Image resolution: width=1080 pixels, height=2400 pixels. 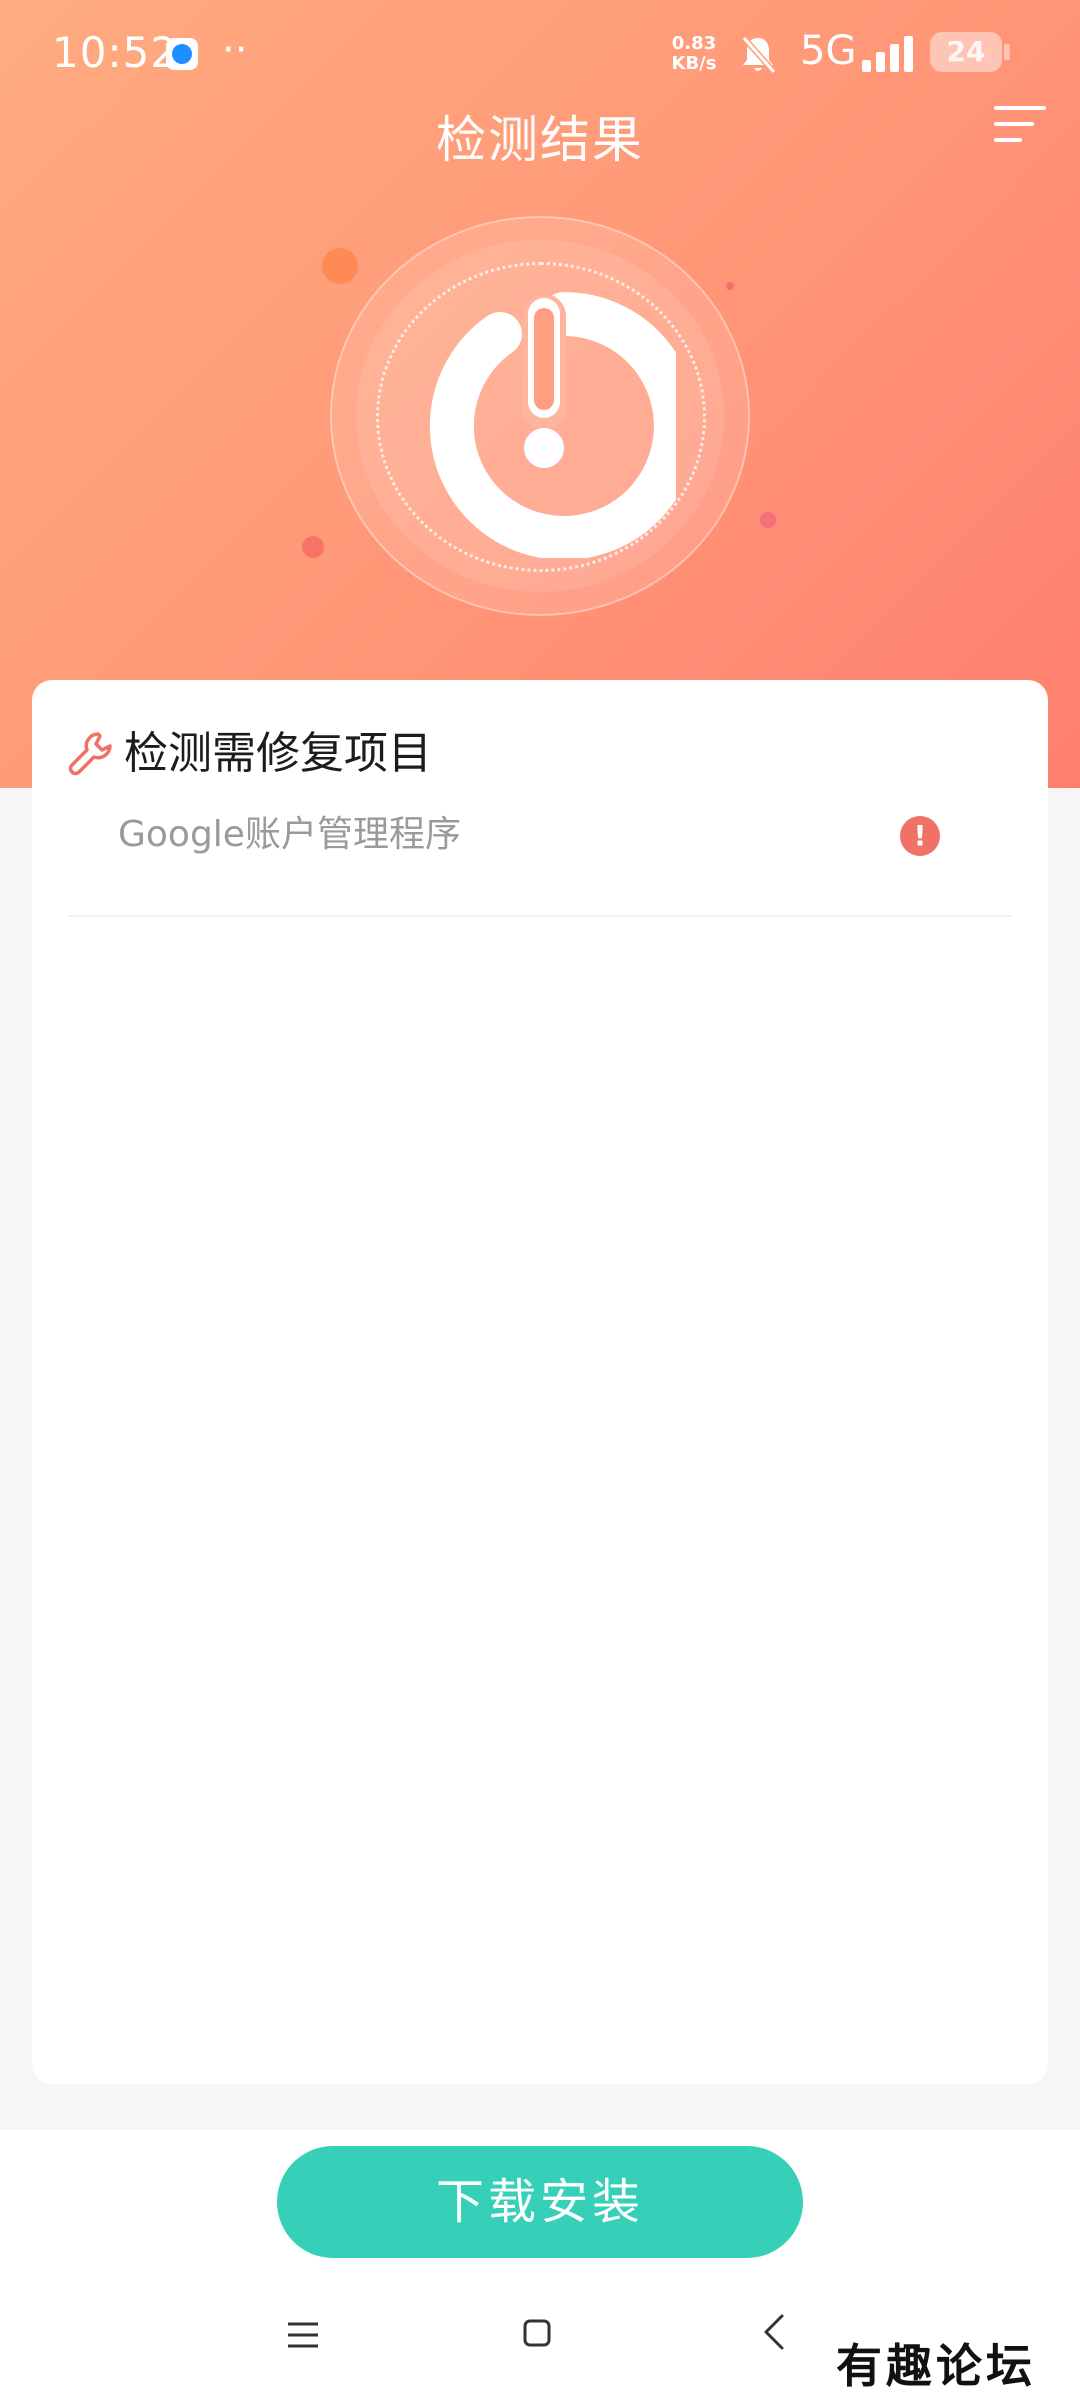 I want to click on app-badge-icon, so click(x=182, y=54).